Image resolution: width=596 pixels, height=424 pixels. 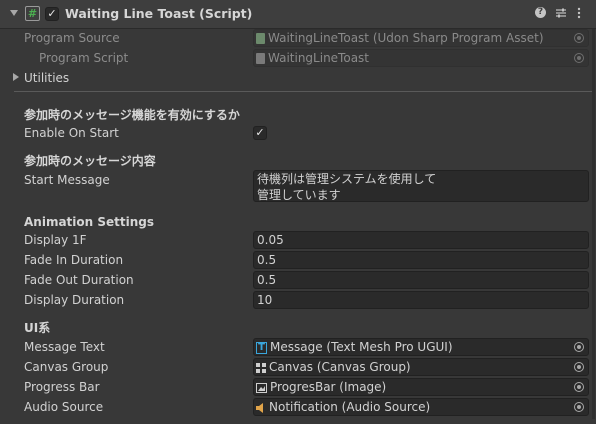 I want to click on image-icon, so click(x=261, y=387).